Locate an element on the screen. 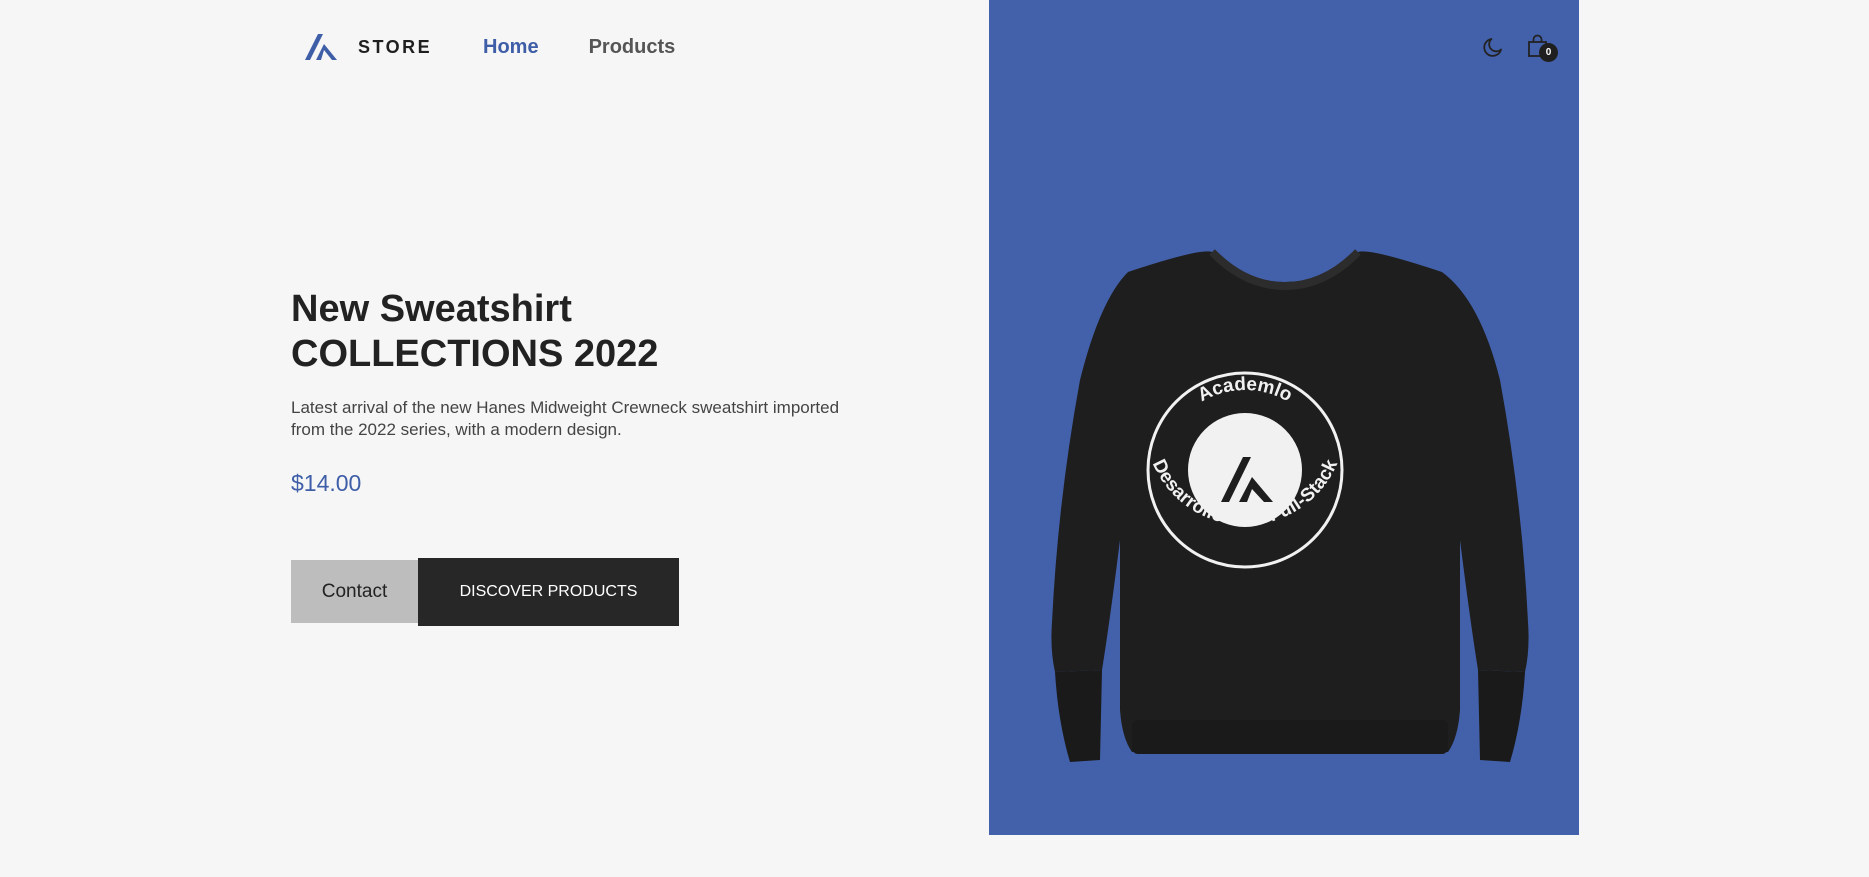  hero-title: New Sweatshirt COLLECTIONS 2022 is located at coordinates (474, 332).